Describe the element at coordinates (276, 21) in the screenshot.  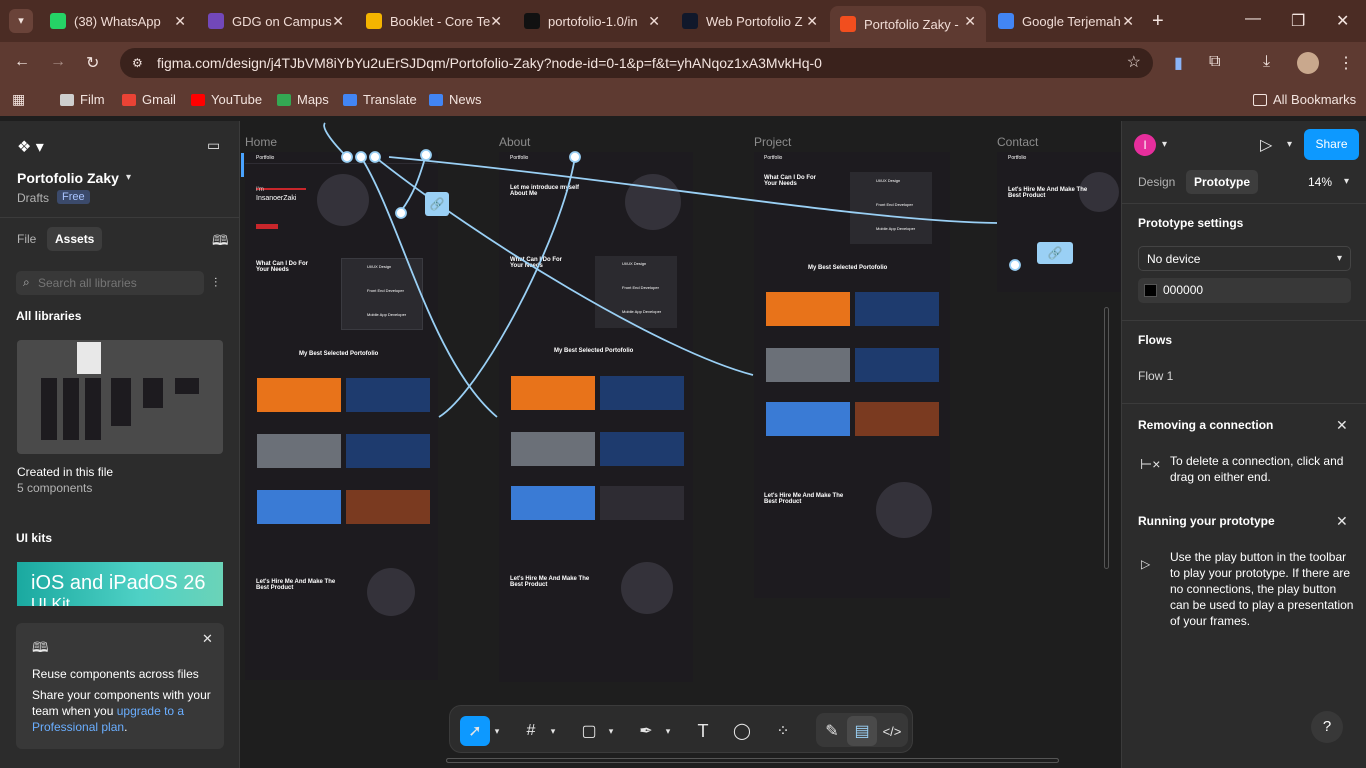
I see `browser-tab: GDG on Campus ✕` at that location.